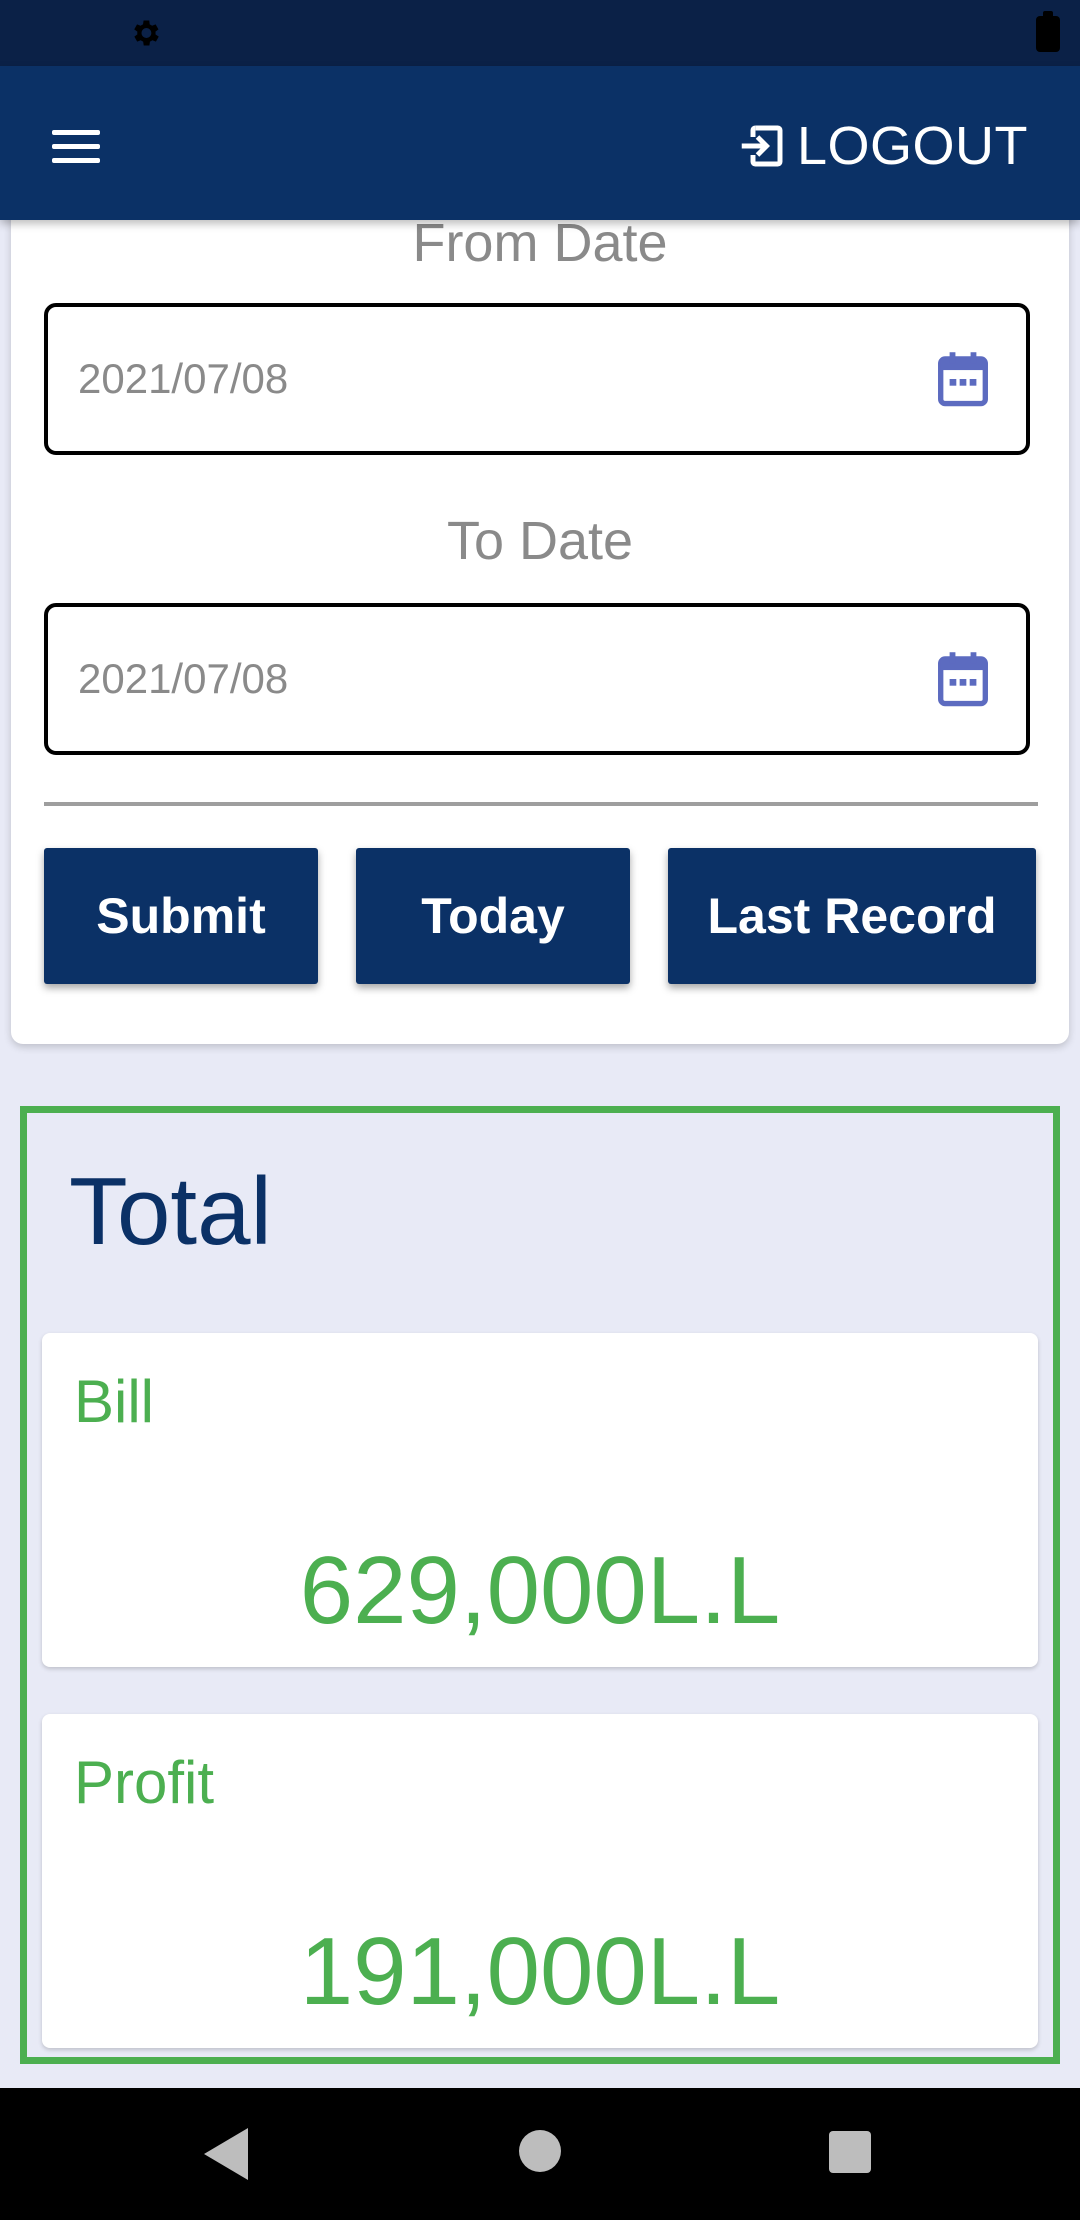 Image resolution: width=1080 pixels, height=2220 pixels. I want to click on profit-label: Profit, so click(144, 1782).